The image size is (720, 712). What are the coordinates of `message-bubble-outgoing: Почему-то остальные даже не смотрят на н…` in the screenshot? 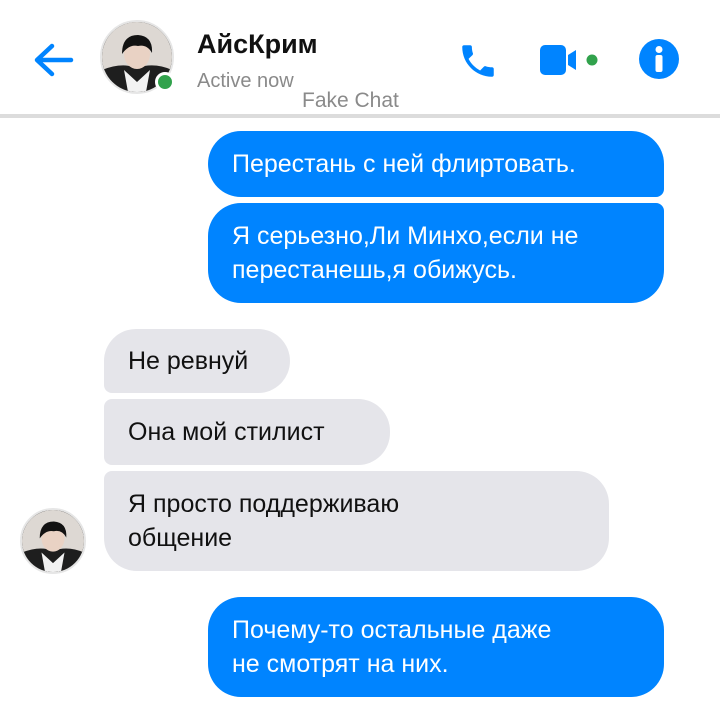 It's located at (436, 647).